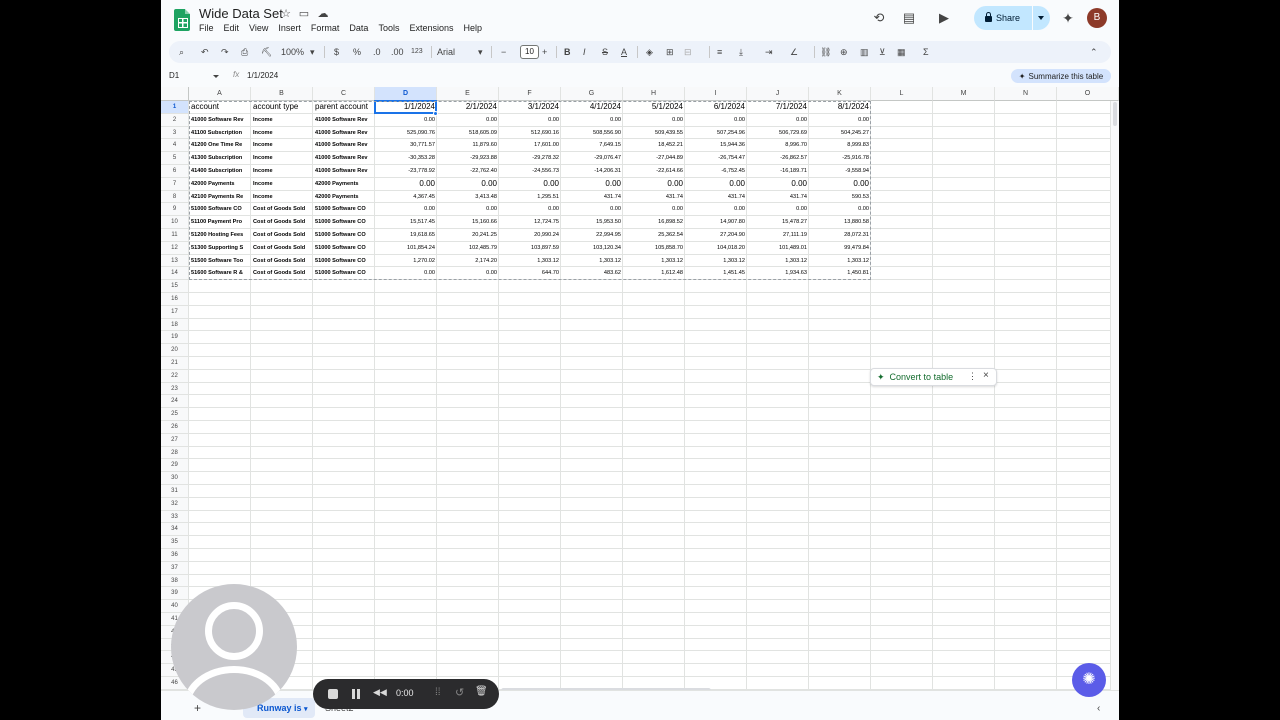 The width and height of the screenshot is (1280, 720). I want to click on menu-help: Help, so click(472, 28).